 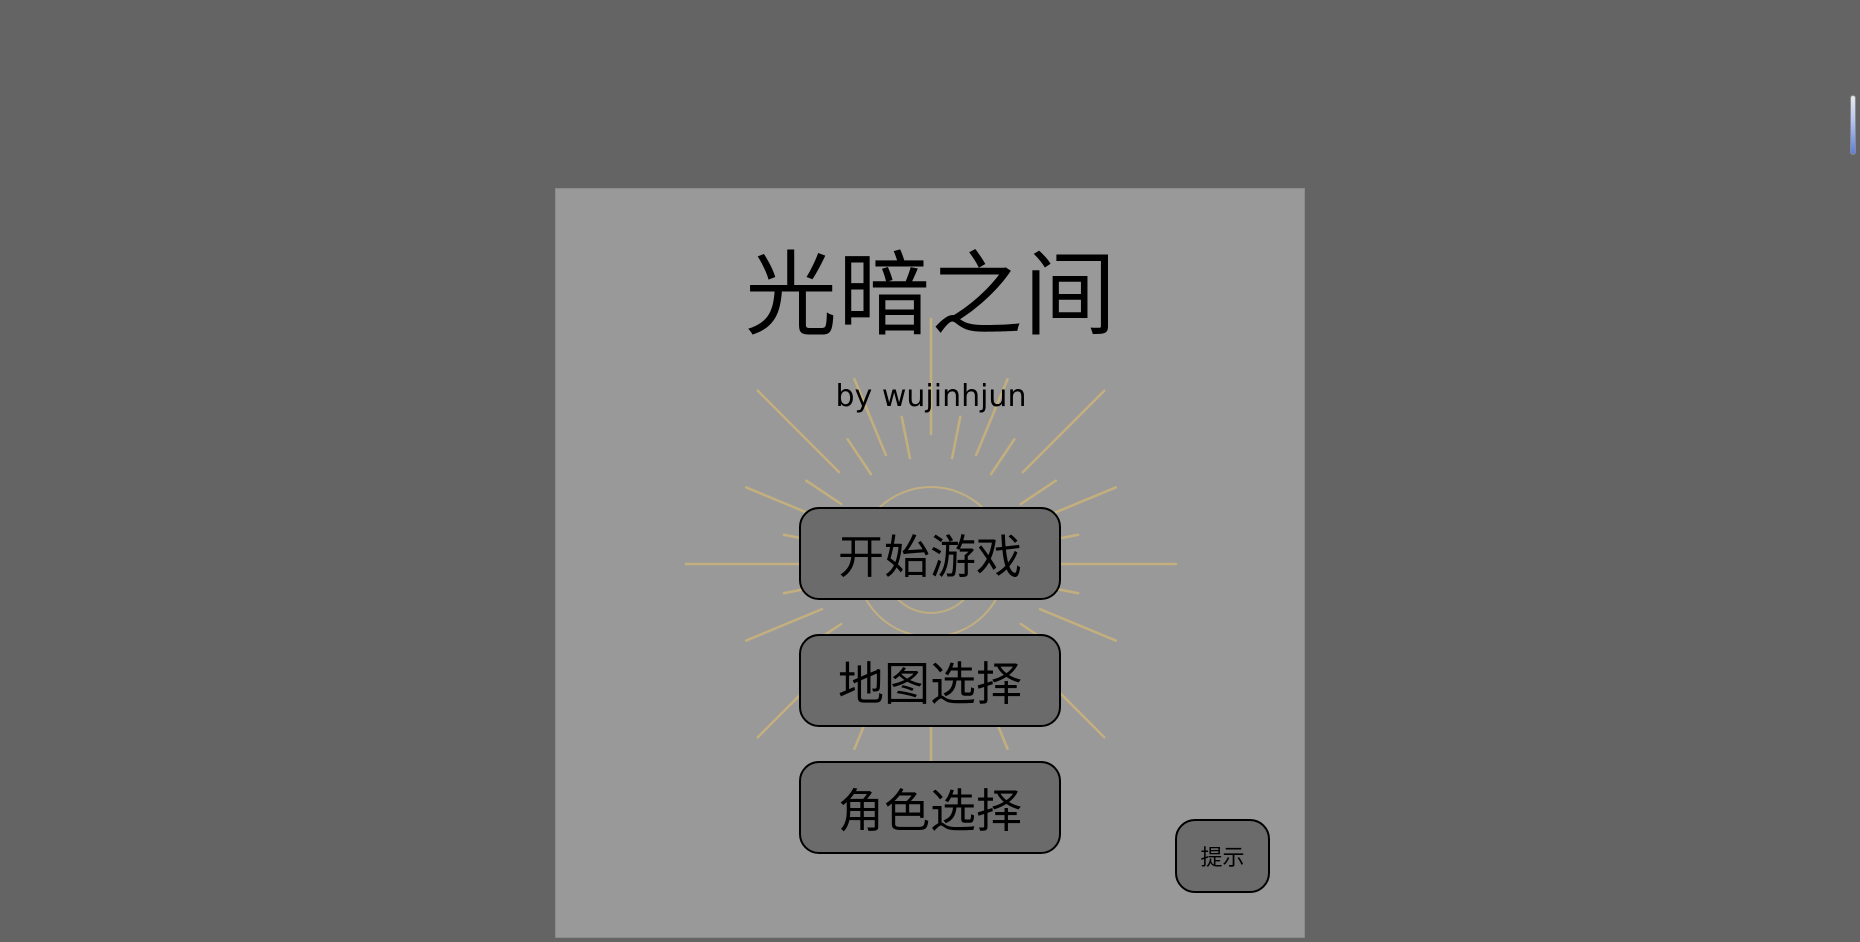 I want to click on game-title: 光暗之间, so click(x=930, y=295).